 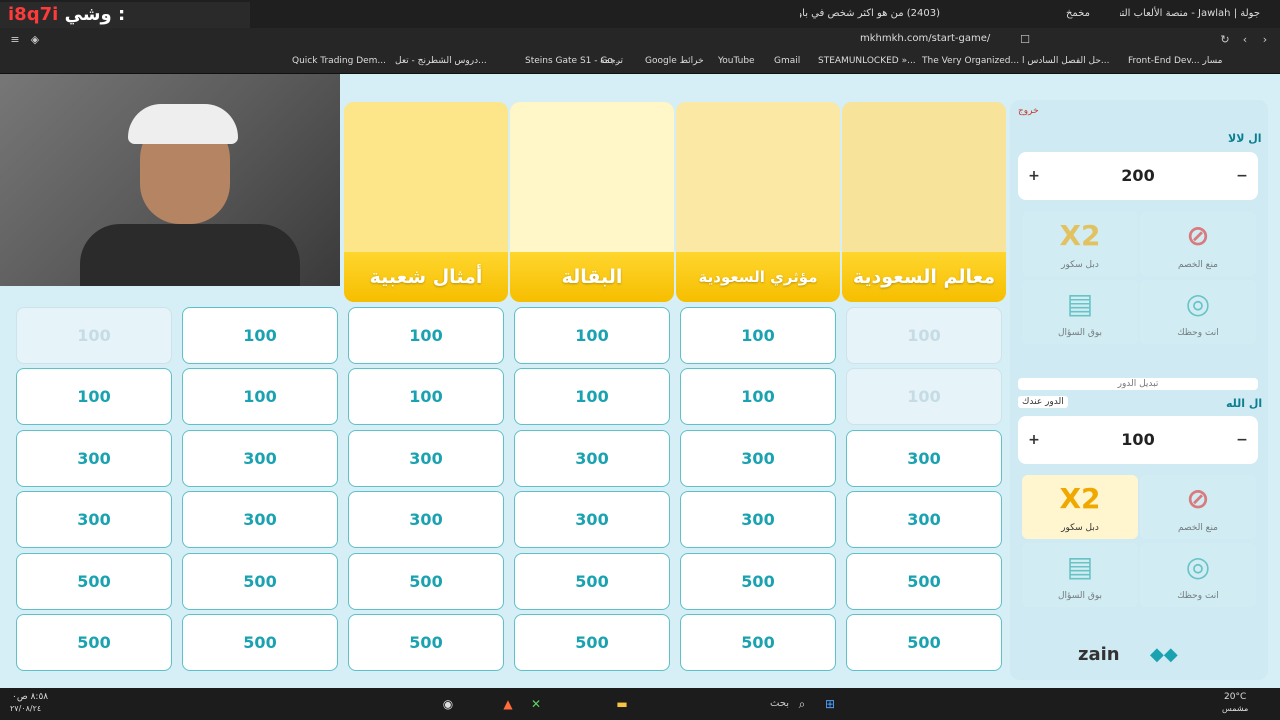 I want to click on folder-icon: ▬, so click(x=622, y=704).